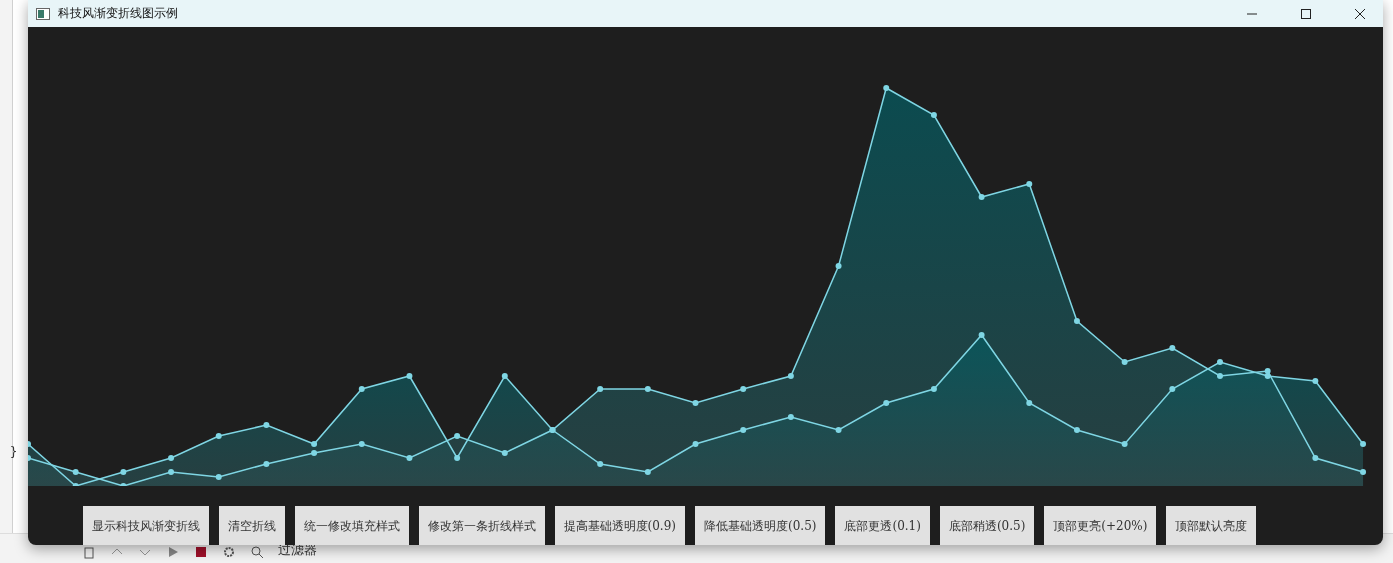 This screenshot has width=1393, height=563. What do you see at coordinates (118, 13) in the screenshot?
I see `window-title: 科技风渐变折线图示例` at bounding box center [118, 13].